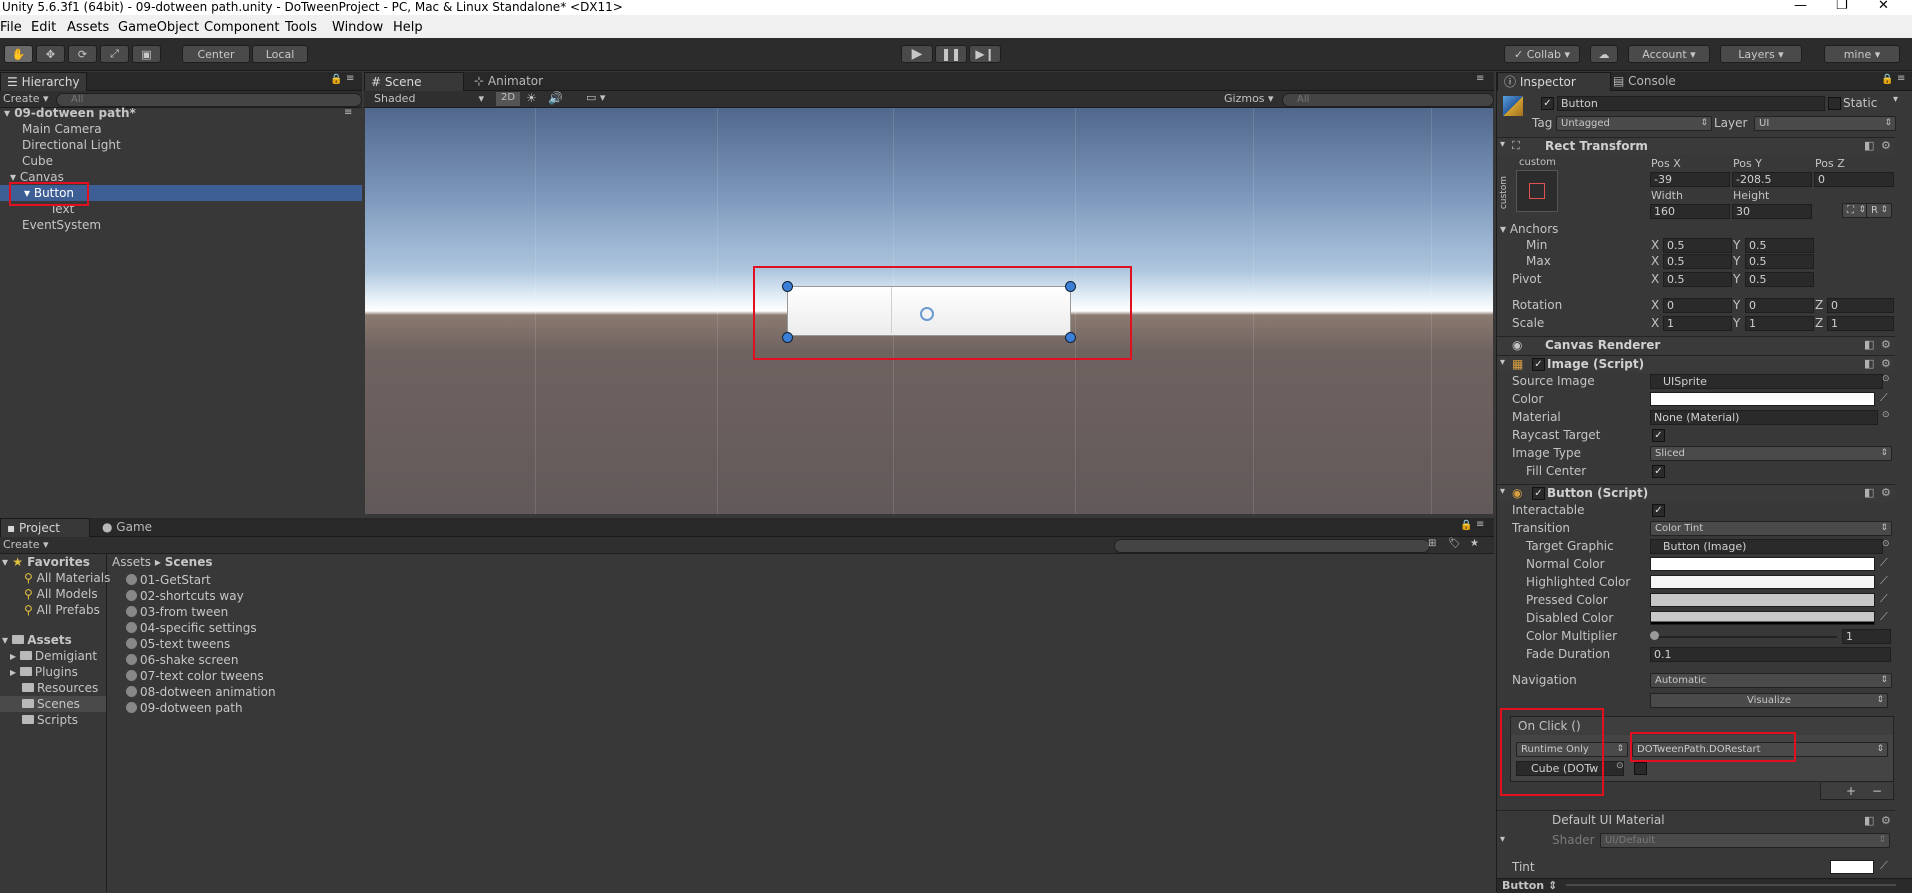 This screenshot has height=893, width=1912. Describe the element at coordinates (127, 527) in the screenshot. I see `tab-game: ● Game` at that location.